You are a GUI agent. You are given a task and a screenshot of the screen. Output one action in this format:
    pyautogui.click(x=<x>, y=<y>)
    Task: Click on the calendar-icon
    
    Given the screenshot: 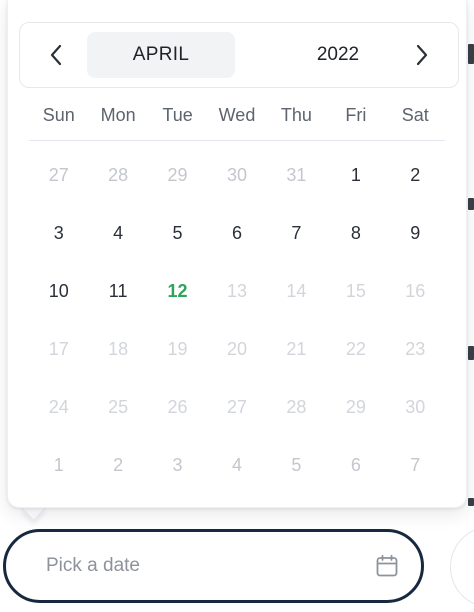 What is the action you would take?
    pyautogui.click(x=387, y=566)
    